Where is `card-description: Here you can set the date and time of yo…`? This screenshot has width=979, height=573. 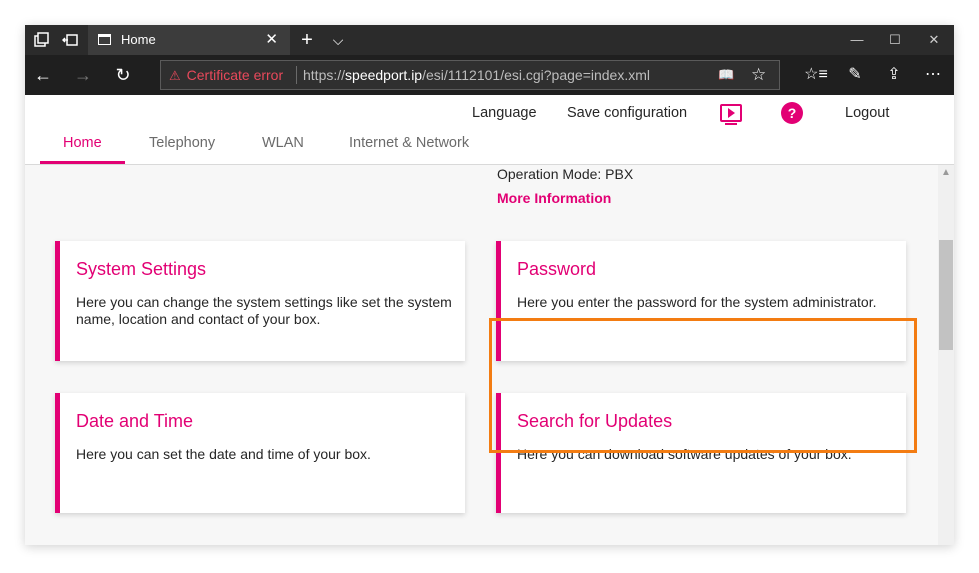
card-description: Here you can set the date and time of yo… is located at coordinates (223, 454).